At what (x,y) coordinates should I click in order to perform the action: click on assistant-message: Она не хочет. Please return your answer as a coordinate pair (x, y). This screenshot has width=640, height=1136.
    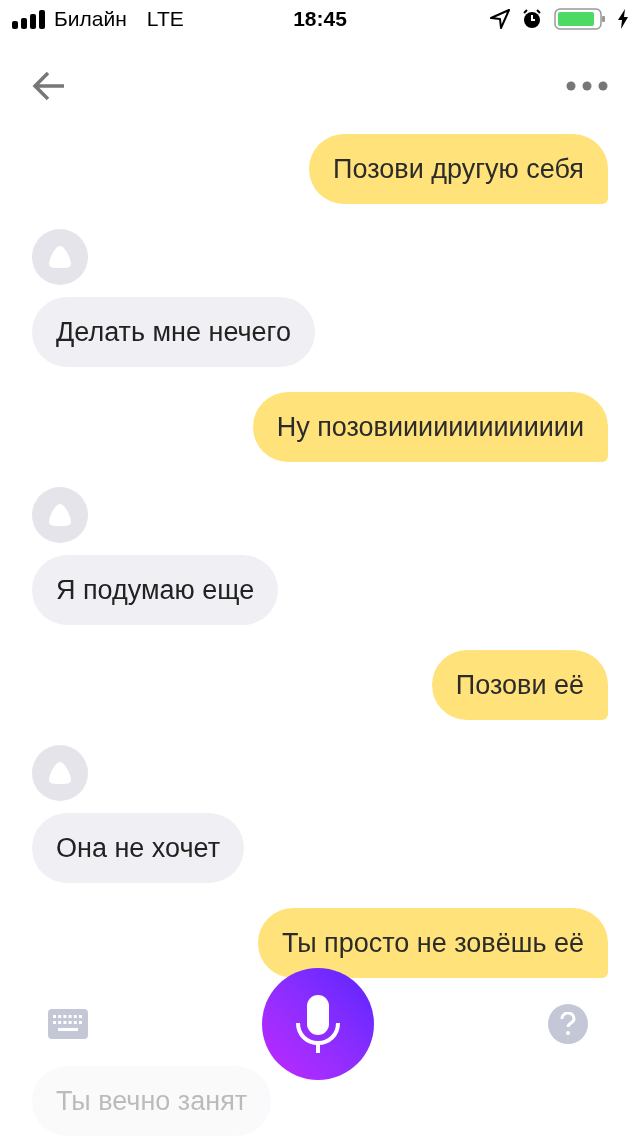
    Looking at the image, I should click on (138, 848).